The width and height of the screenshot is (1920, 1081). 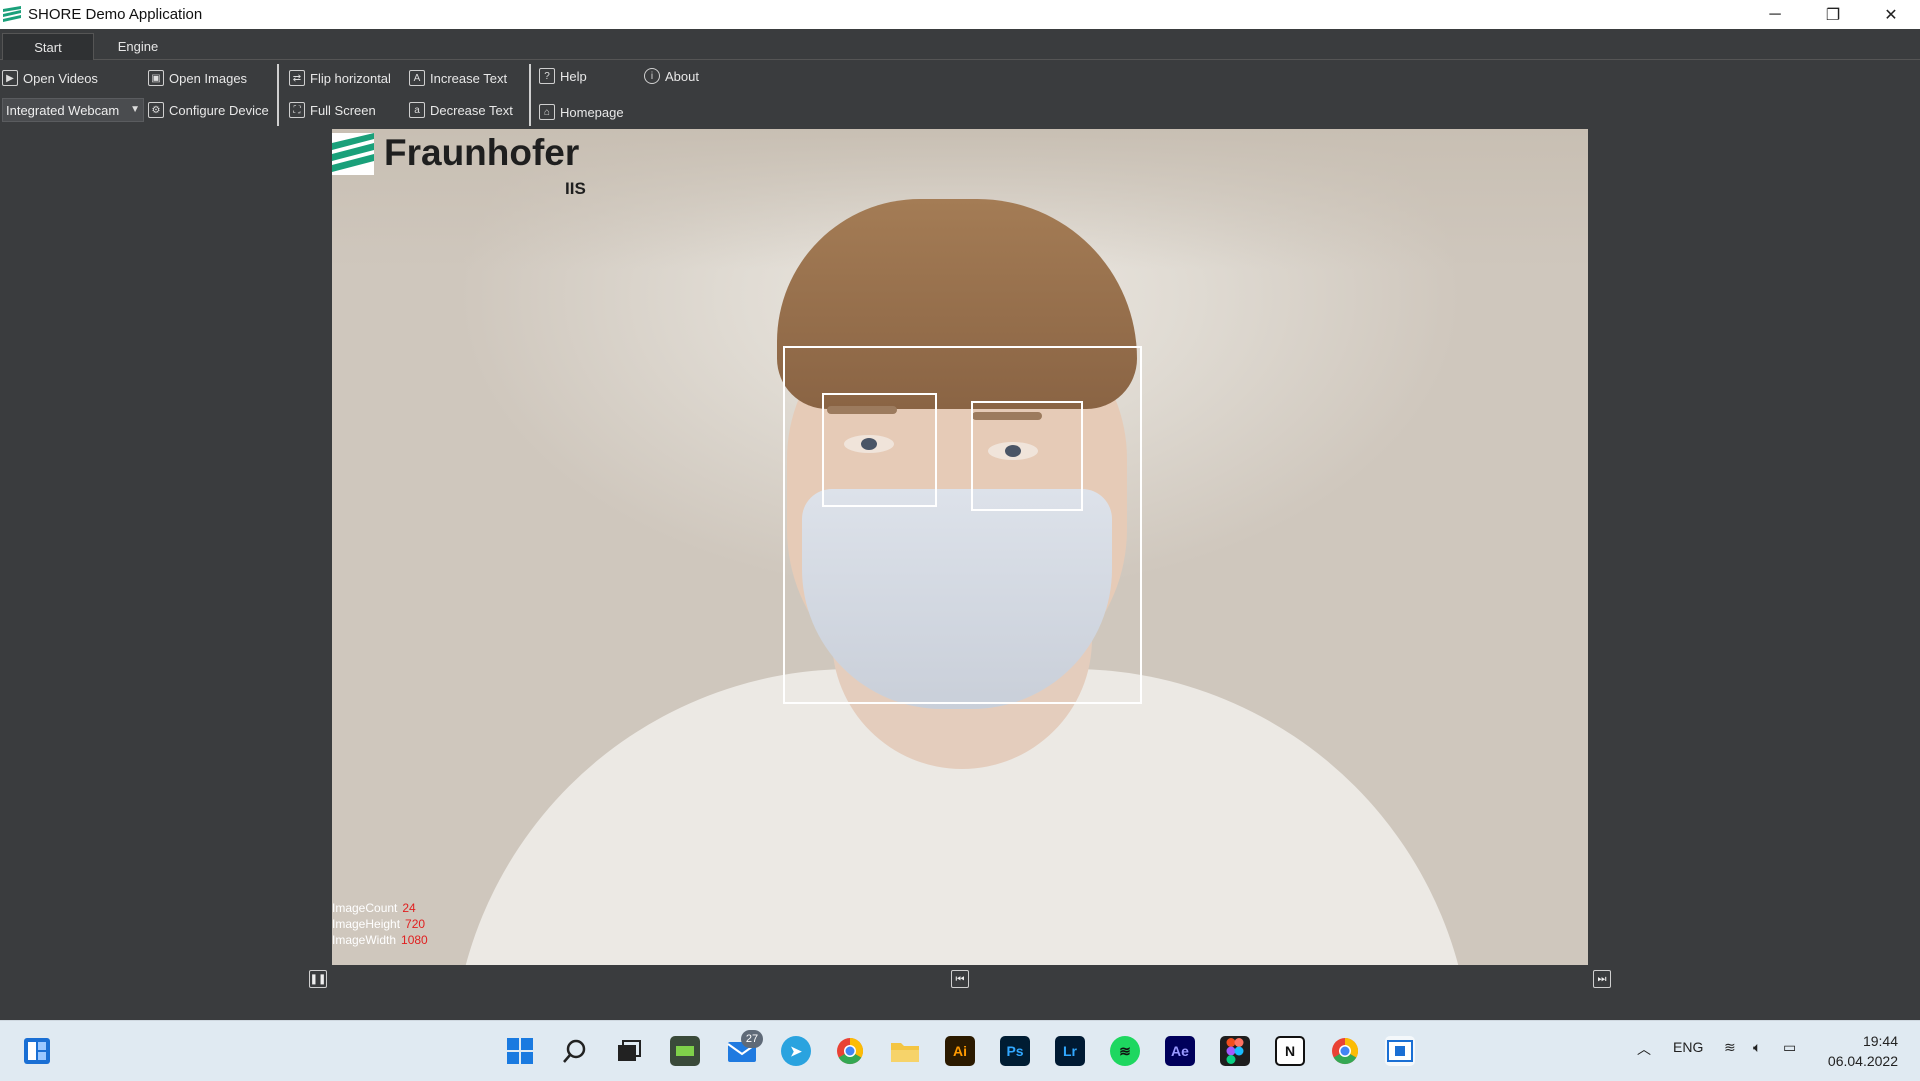 I want to click on start-button, so click(x=520, y=1051).